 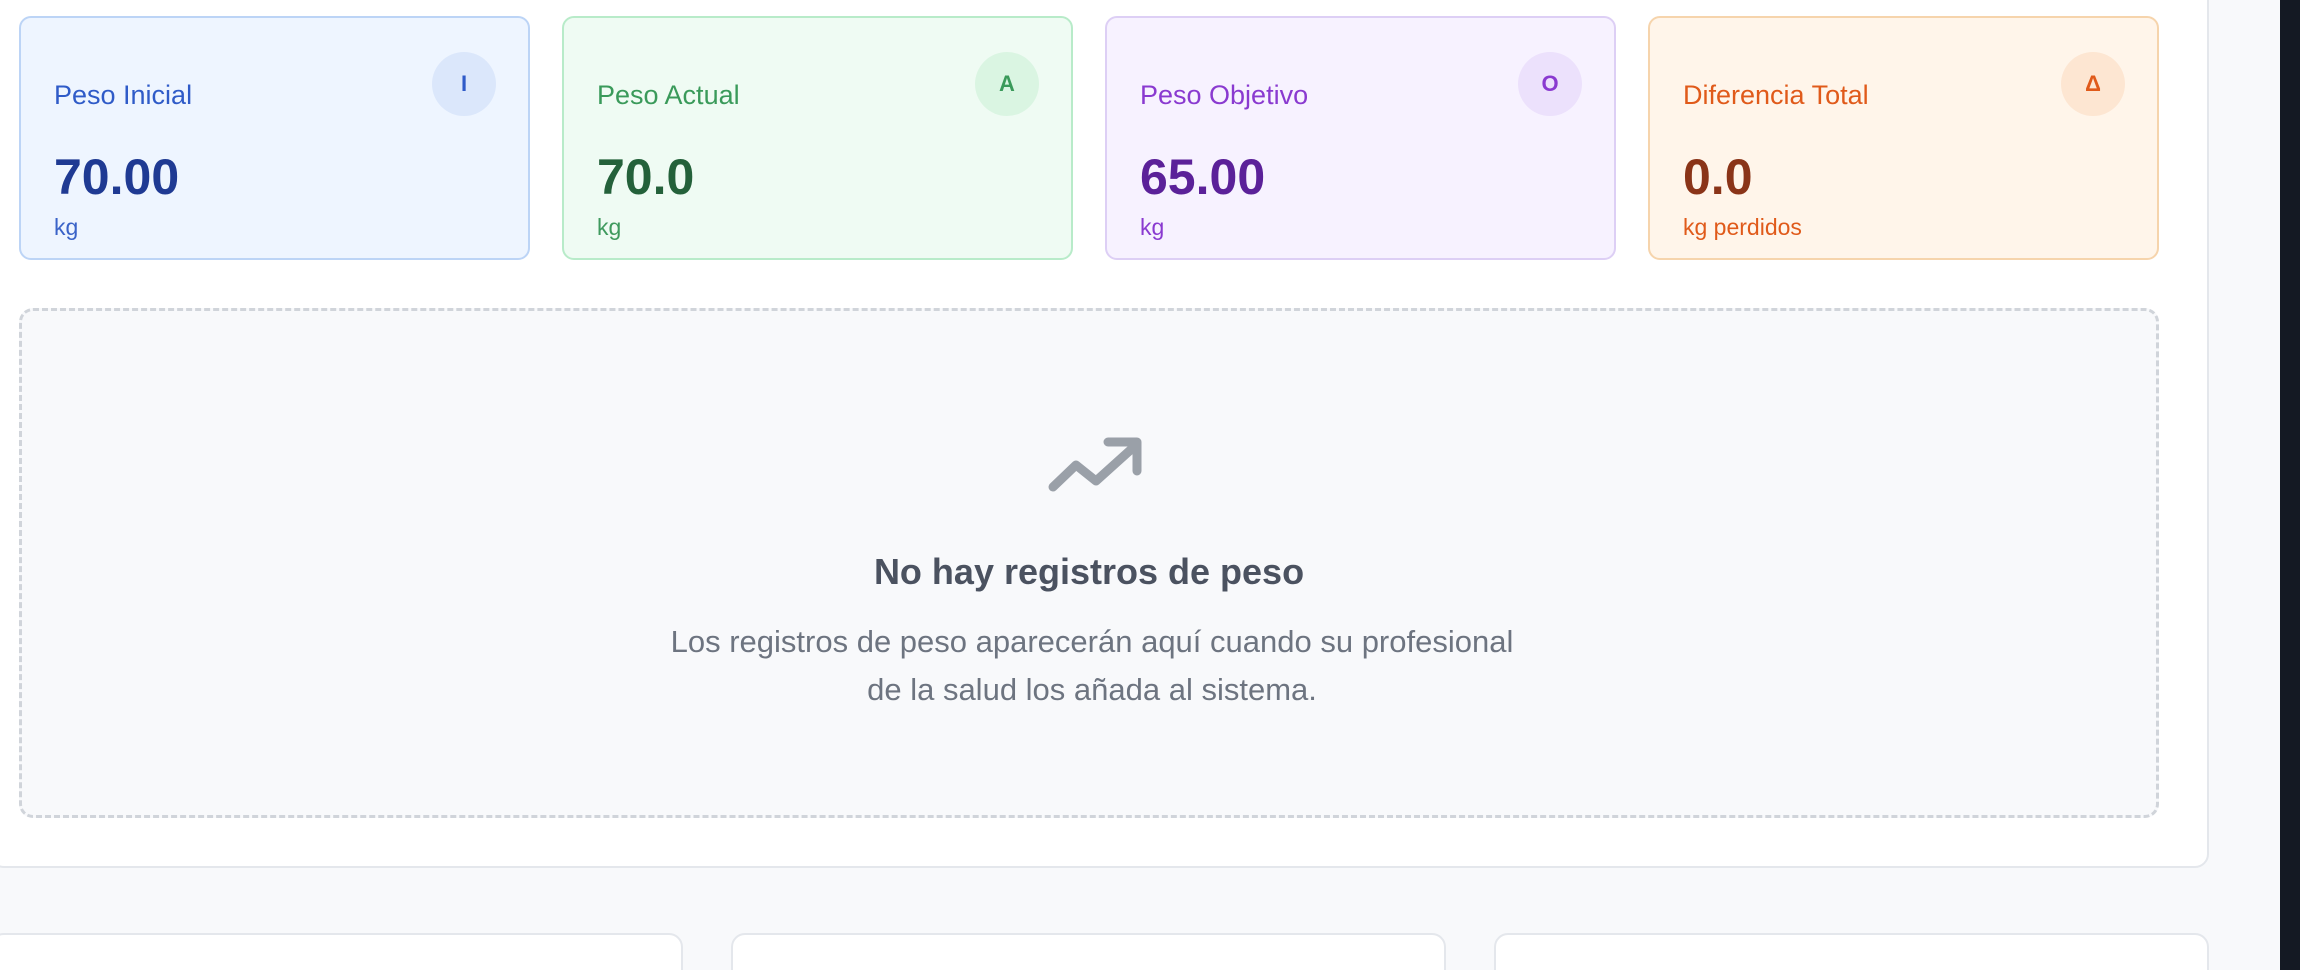 I want to click on window-edge, so click(x=2290, y=485).